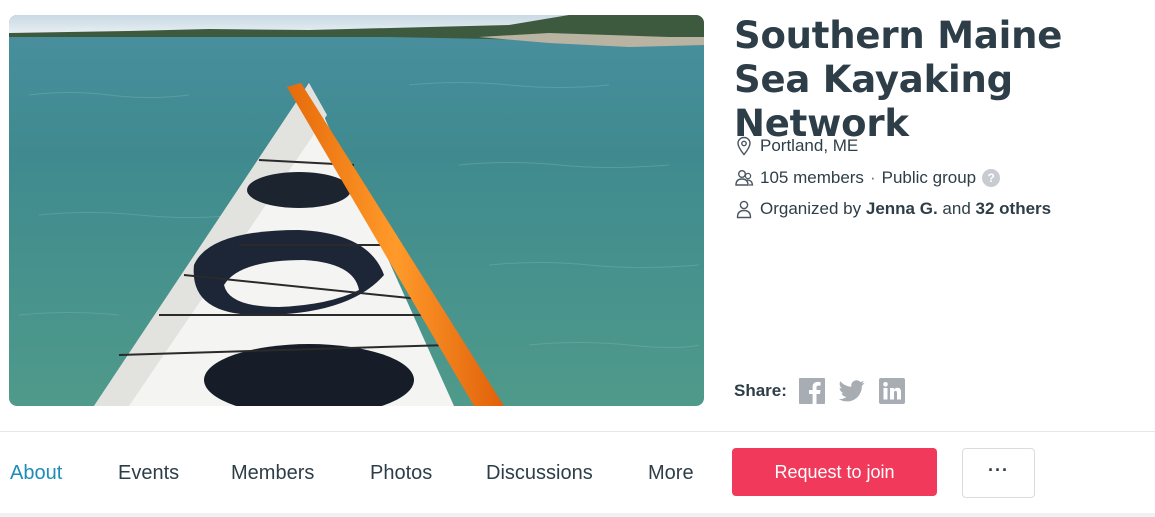 The width and height of the screenshot is (1155, 517). What do you see at coordinates (867, 178) in the screenshot?
I see `members-row: 105 members · Public group ?` at bounding box center [867, 178].